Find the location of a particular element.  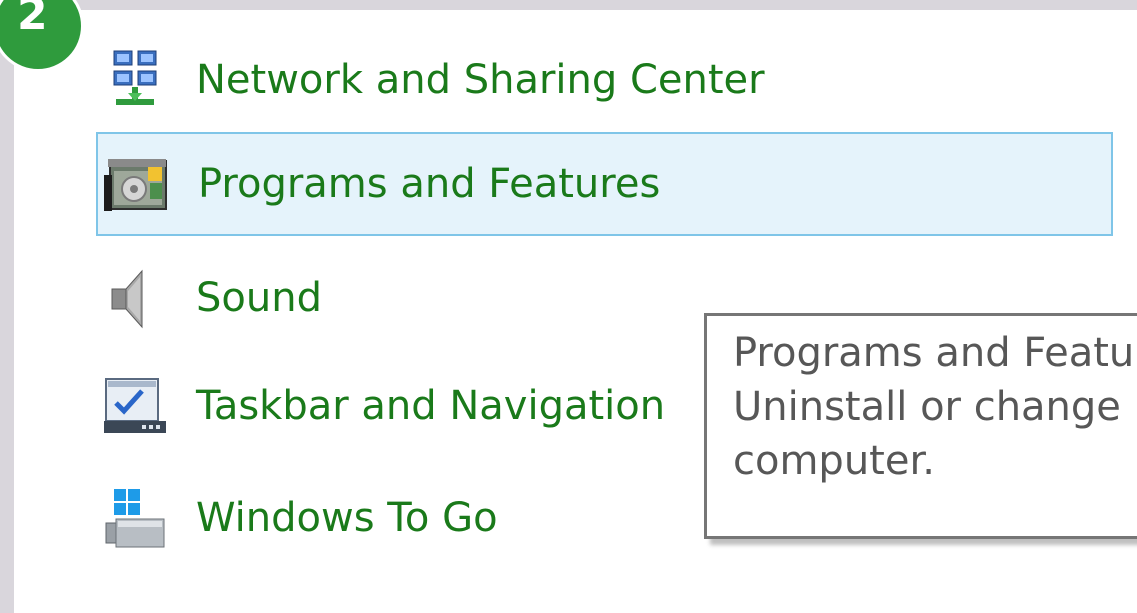

item-label: Sound is located at coordinates (259, 298).